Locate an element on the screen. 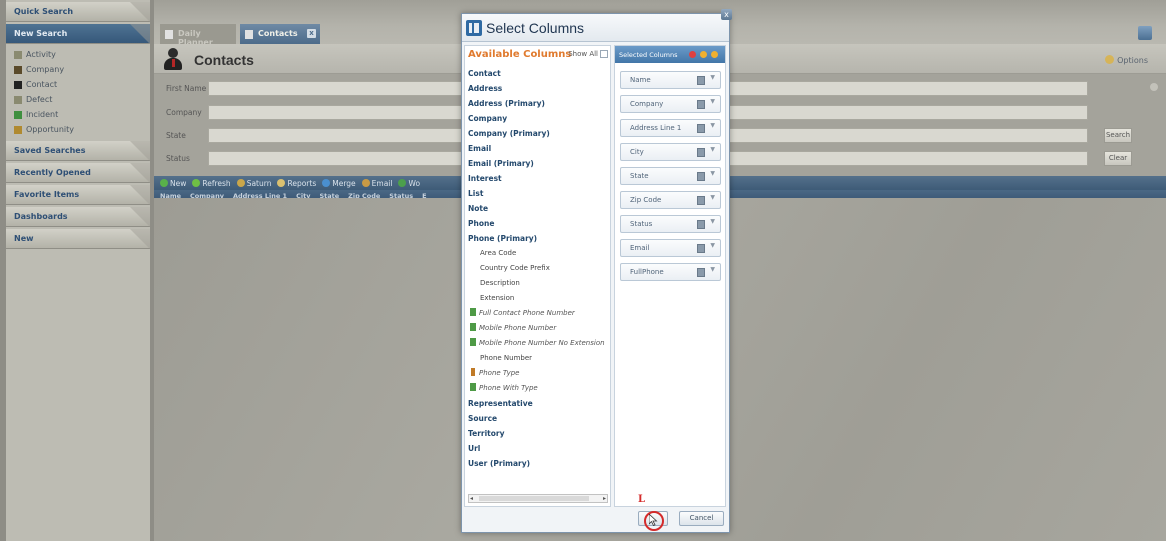  selected-column-item: City ▼ is located at coordinates (670, 152).